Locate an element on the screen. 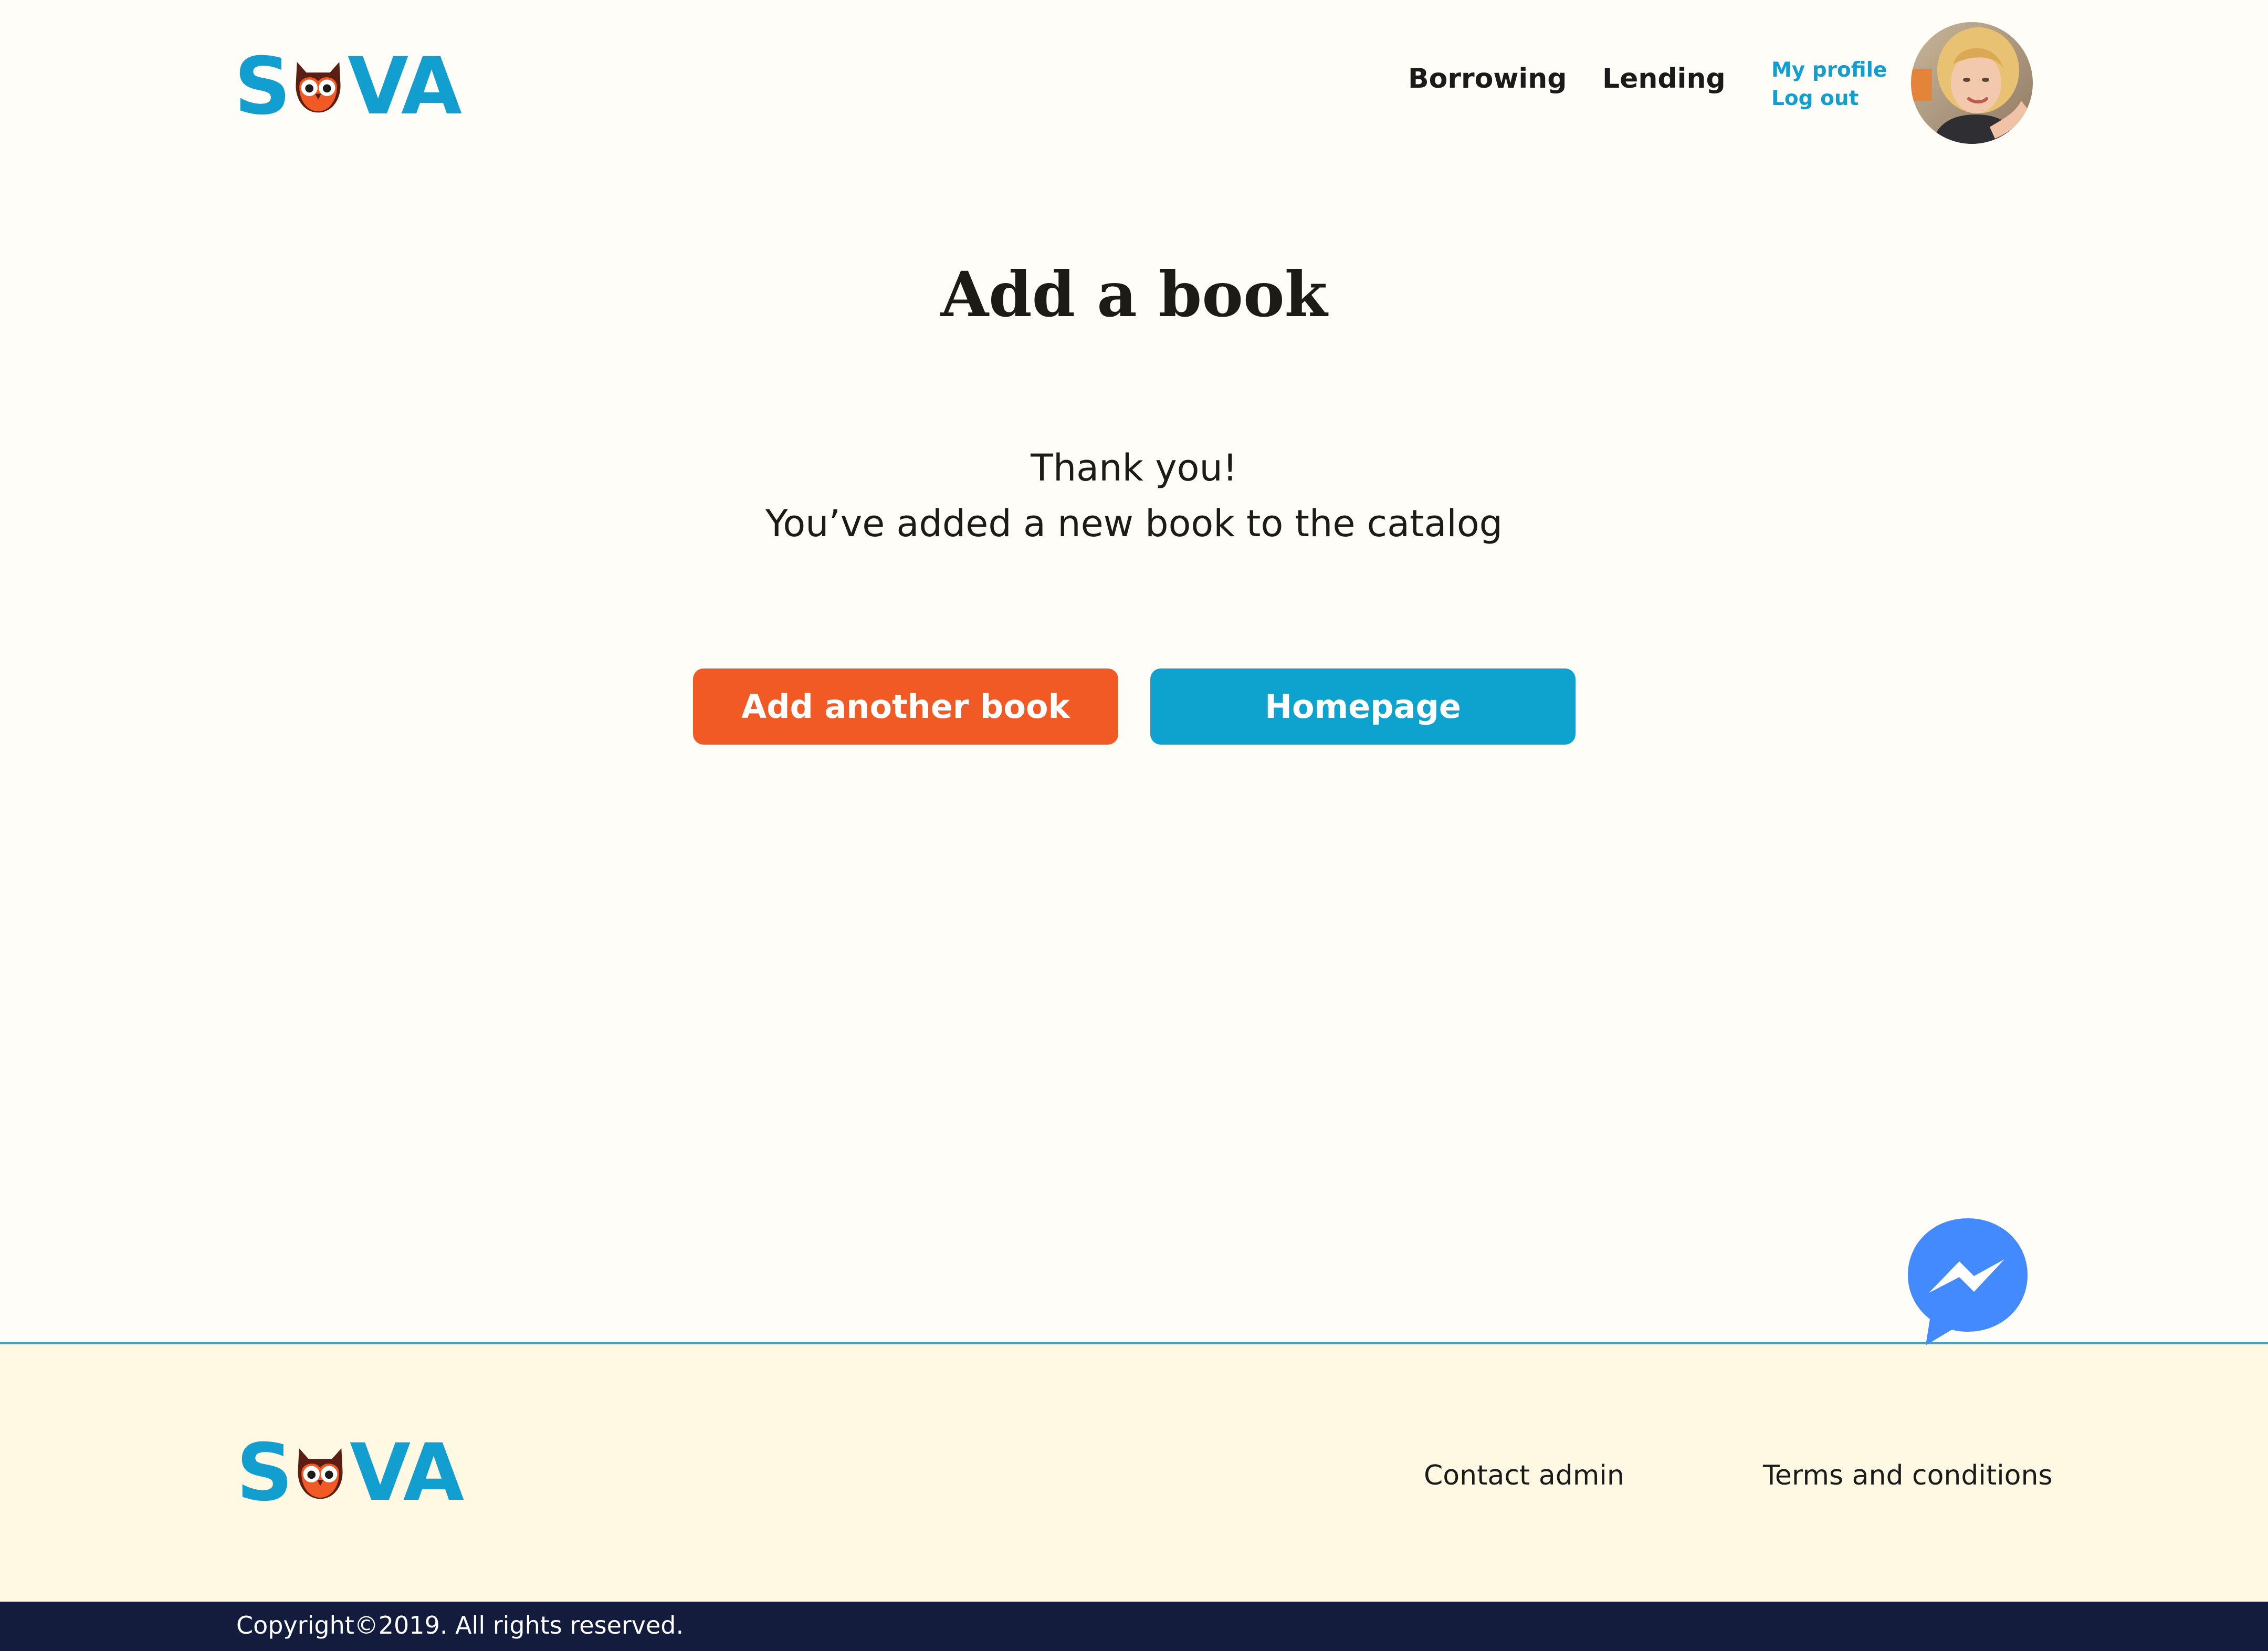 The width and height of the screenshot is (2268, 1651). footer-logo: S VA is located at coordinates (350, 1473).